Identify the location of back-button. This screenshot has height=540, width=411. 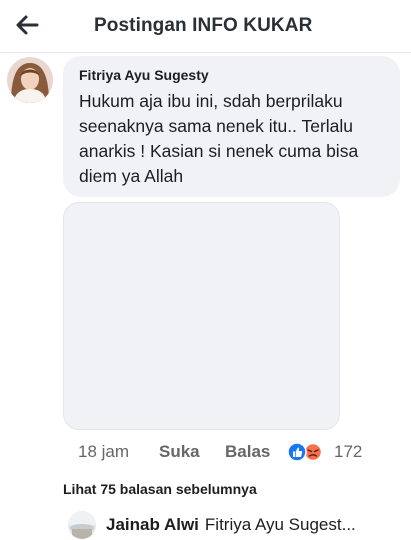
(27, 25).